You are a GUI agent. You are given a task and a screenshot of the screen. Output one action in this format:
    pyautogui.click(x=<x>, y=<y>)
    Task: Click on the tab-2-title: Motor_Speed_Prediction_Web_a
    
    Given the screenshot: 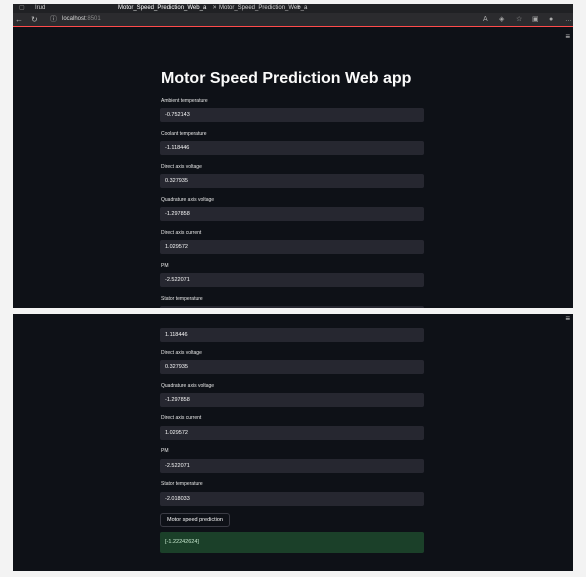 What is the action you would take?
    pyautogui.click(x=162, y=8)
    